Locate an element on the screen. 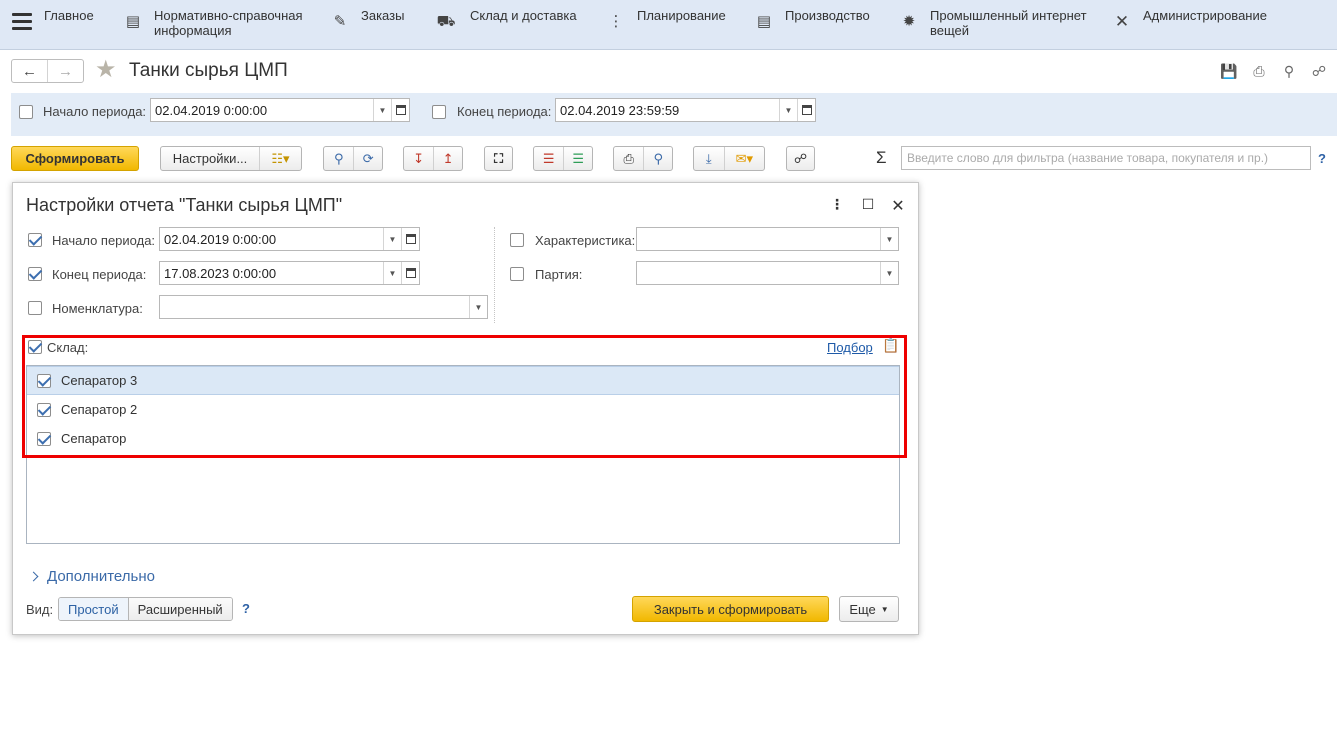  search-buttons: ⚲ ⟳ is located at coordinates (353, 158).